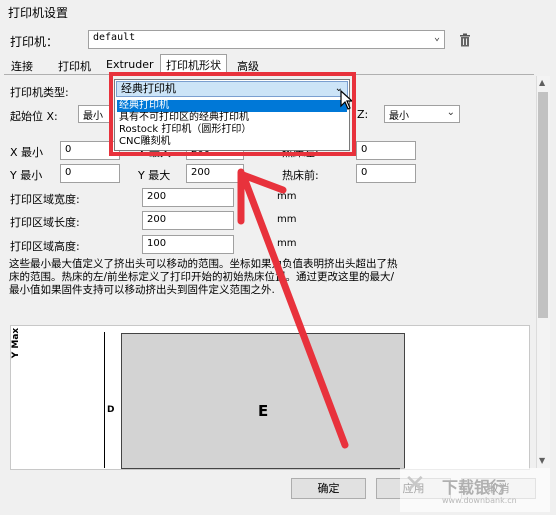  I want to click on annotation-arrow-overlay, so click(293, 308).